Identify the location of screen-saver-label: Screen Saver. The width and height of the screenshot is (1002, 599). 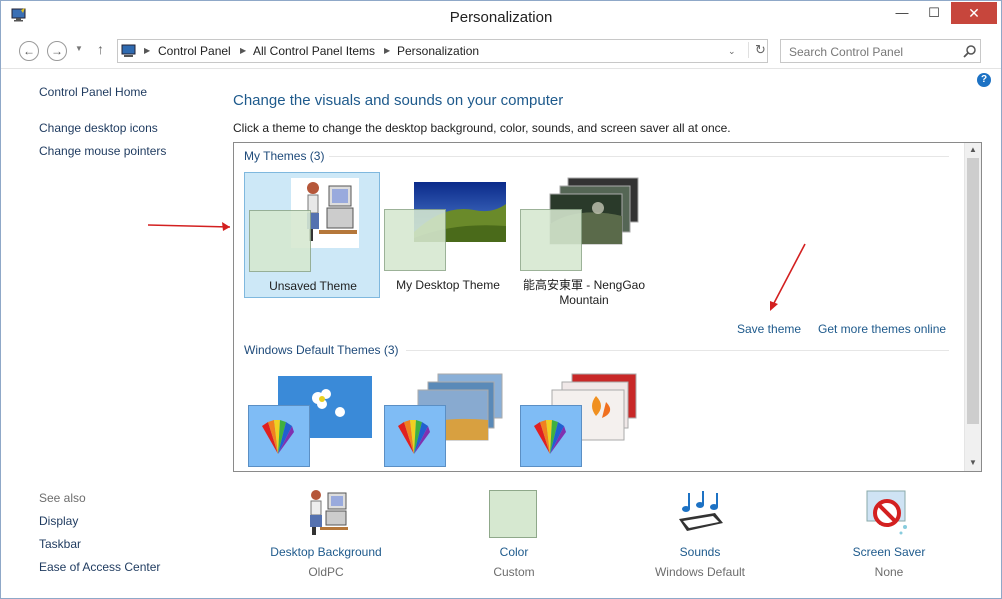
(889, 552).